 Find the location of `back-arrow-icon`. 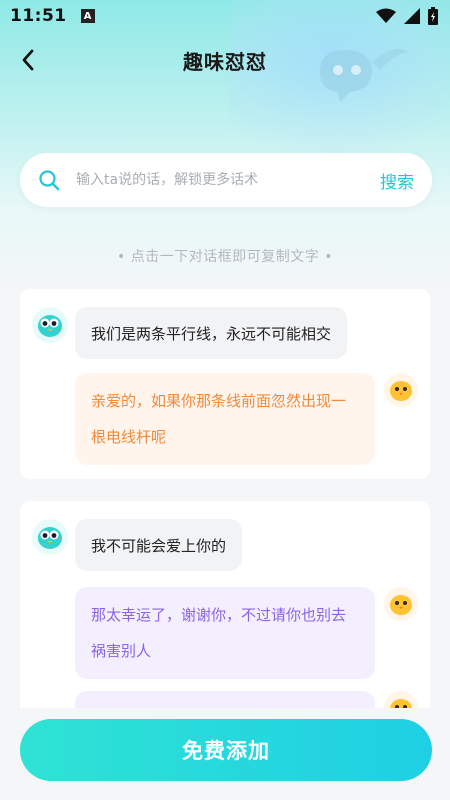

back-arrow-icon is located at coordinates (28, 60).